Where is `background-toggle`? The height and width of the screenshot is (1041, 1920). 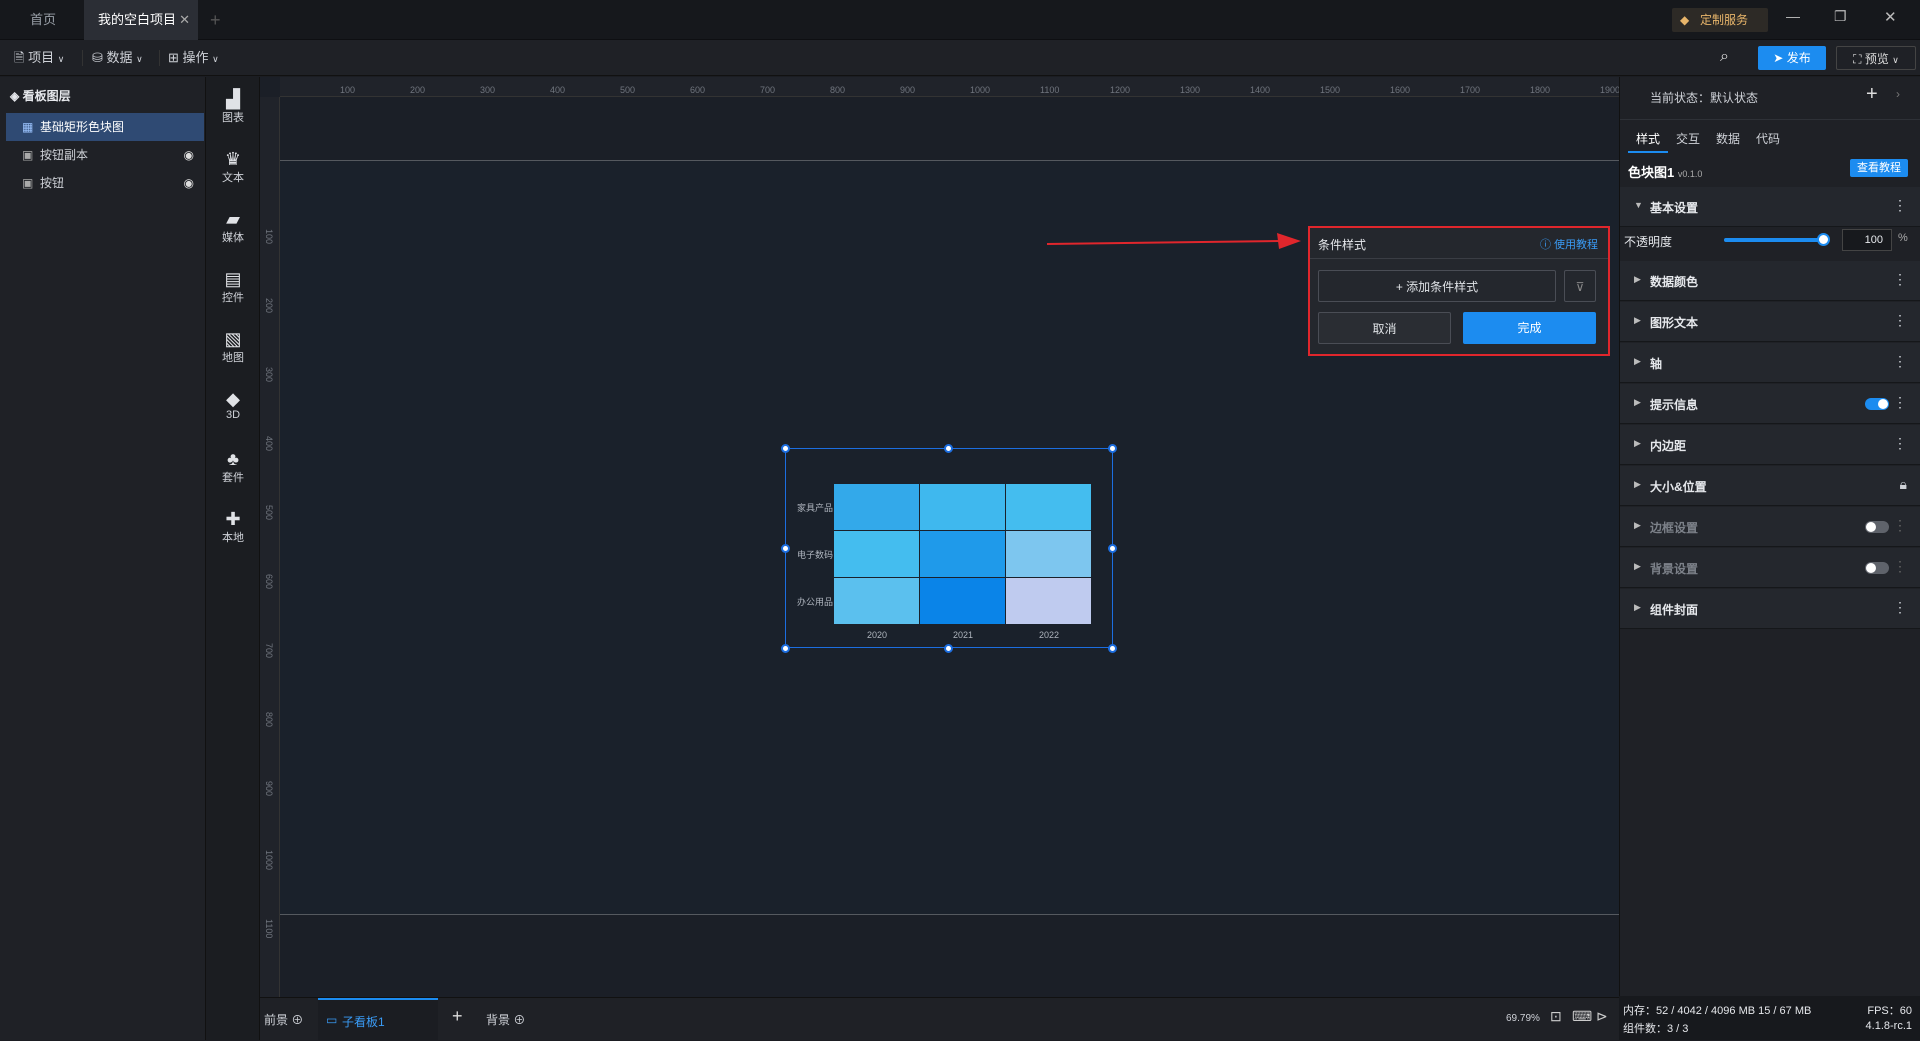 background-toggle is located at coordinates (1877, 568).